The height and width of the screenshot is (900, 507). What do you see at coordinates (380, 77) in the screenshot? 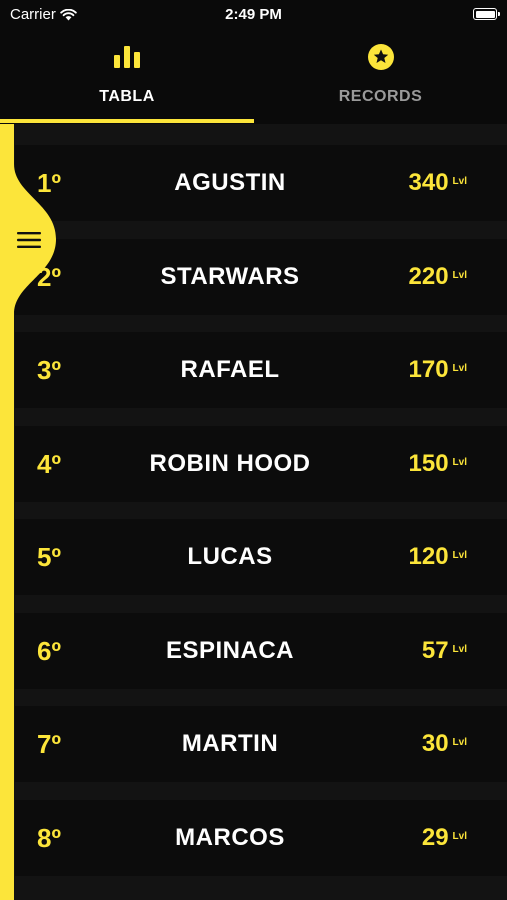
I see `tab-records: RECORDS` at bounding box center [380, 77].